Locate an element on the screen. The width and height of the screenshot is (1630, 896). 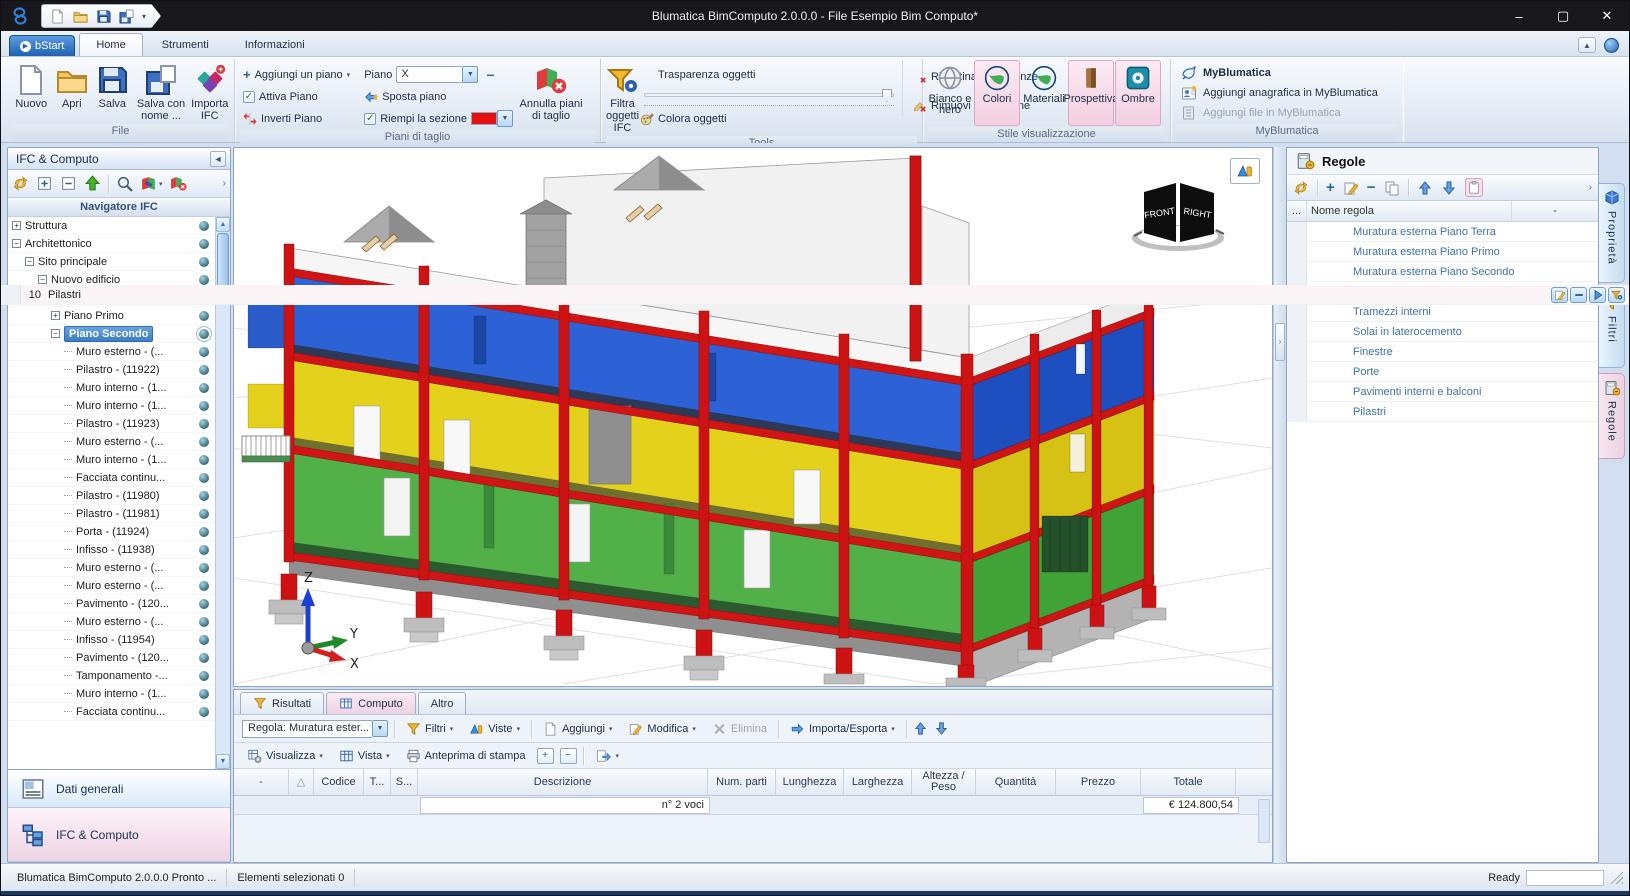
table-header-12: Totale is located at coordinates (1188, 782).